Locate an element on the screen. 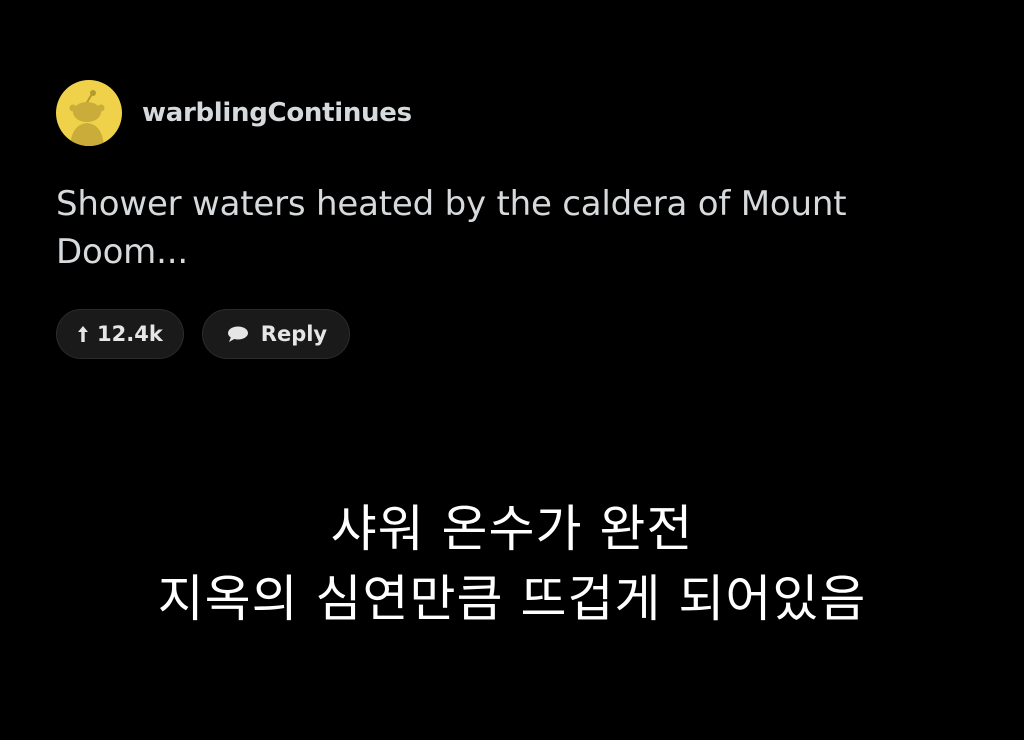 The height and width of the screenshot is (740, 1024). reply-button: Reply is located at coordinates (276, 334).